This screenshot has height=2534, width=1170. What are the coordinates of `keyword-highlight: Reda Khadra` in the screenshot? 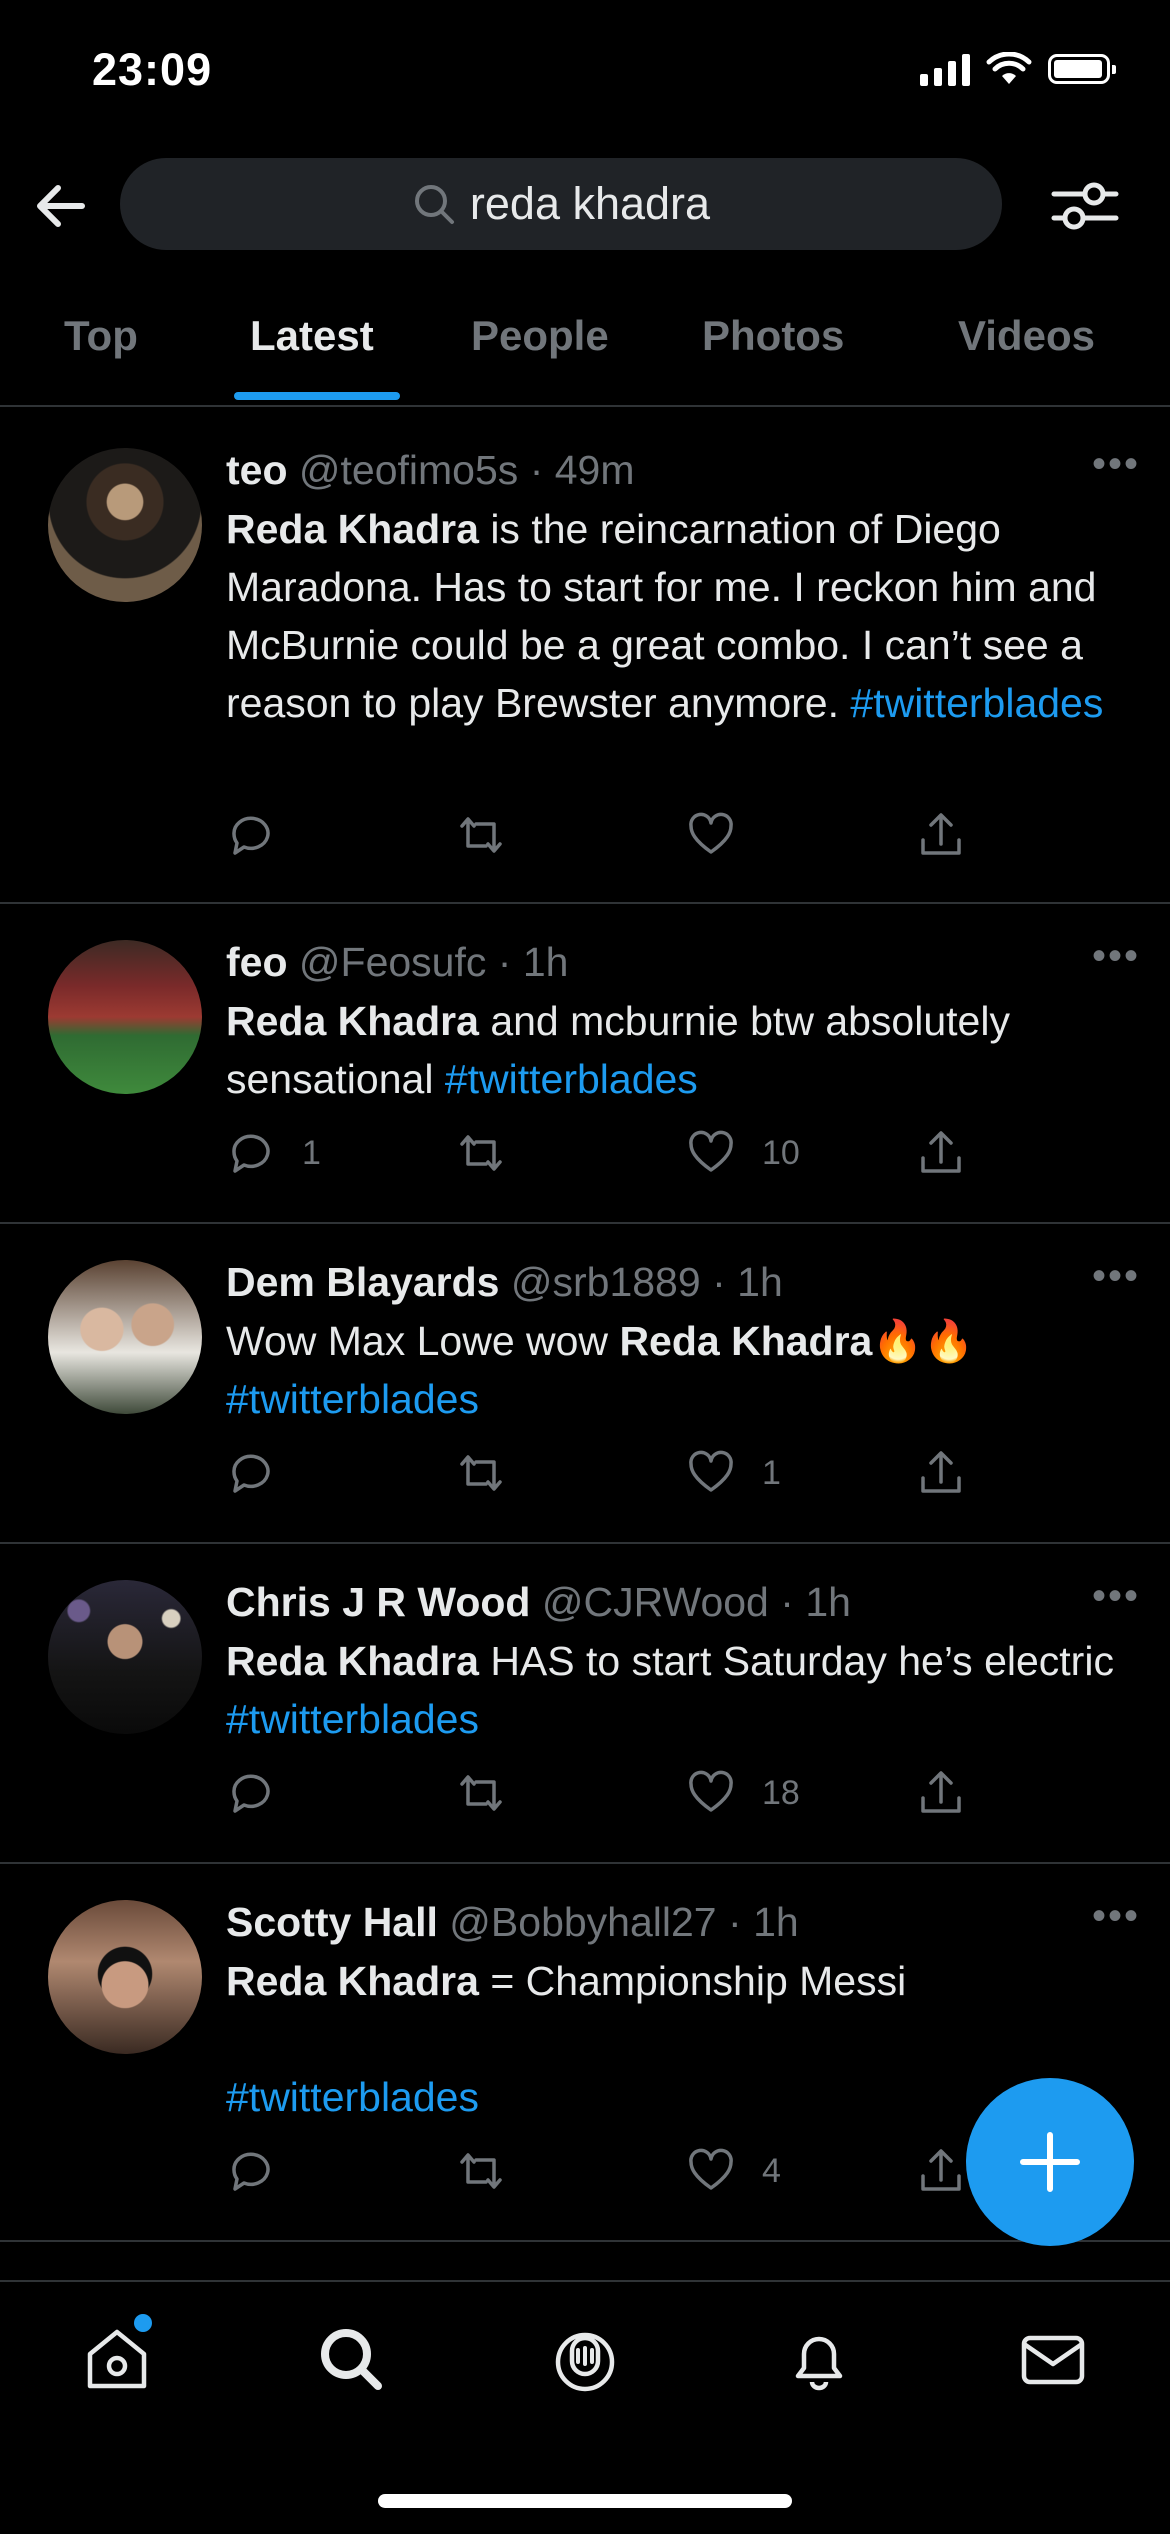 It's located at (746, 1341).